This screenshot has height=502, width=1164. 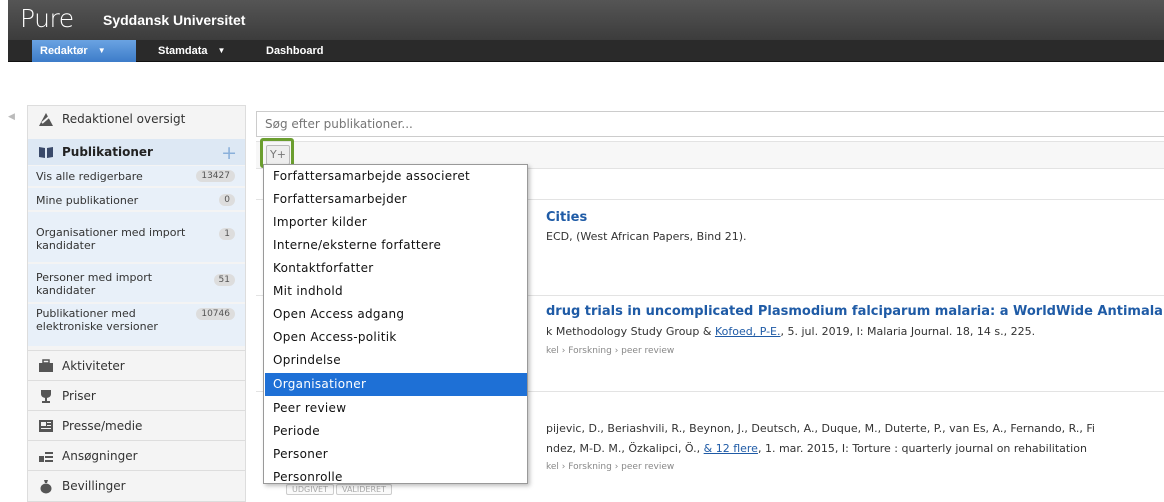 What do you see at coordinates (566, 217) in the screenshot?
I see `result-title: Cities` at bounding box center [566, 217].